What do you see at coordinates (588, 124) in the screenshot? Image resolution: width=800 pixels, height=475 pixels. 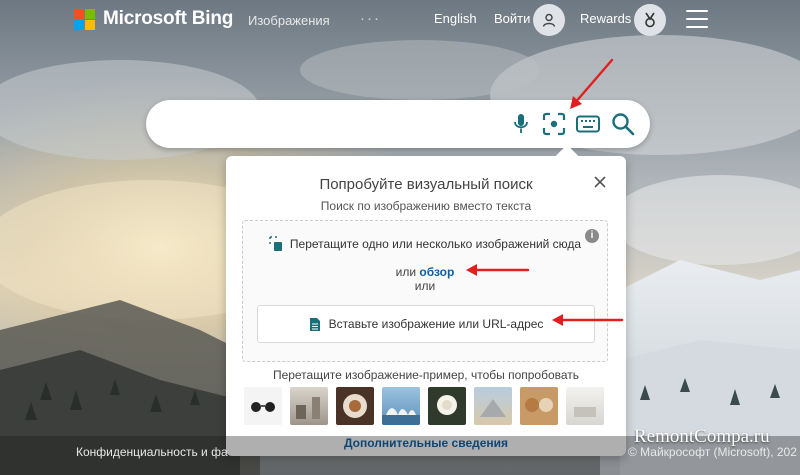 I see `keyboard-icon` at bounding box center [588, 124].